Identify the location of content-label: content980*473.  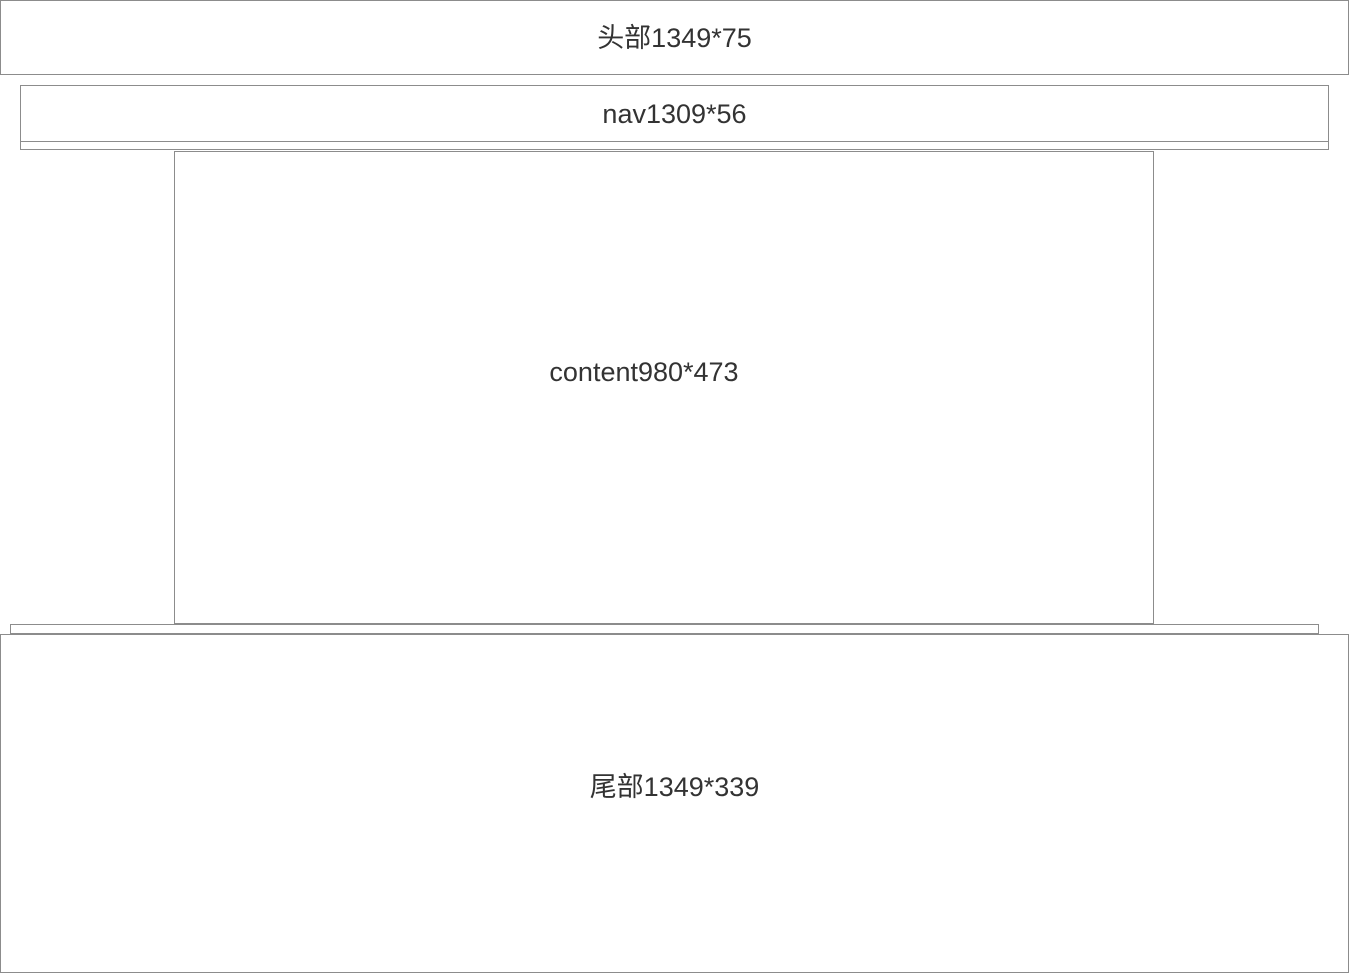
(644, 372).